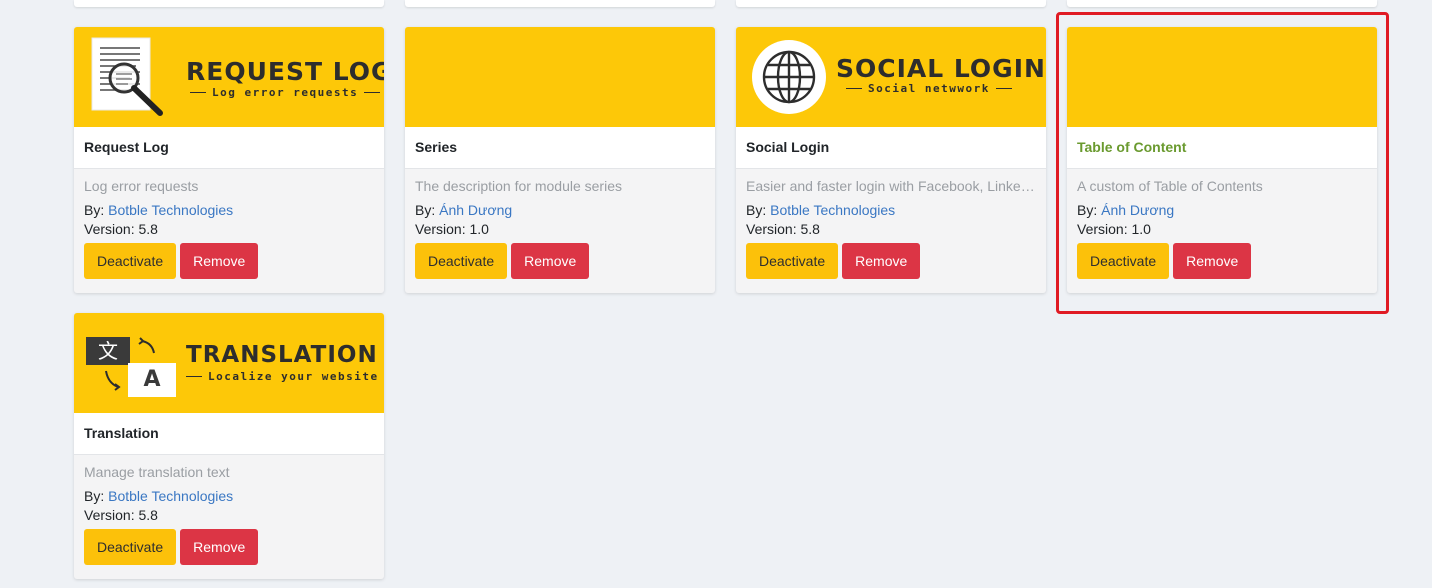  What do you see at coordinates (452, 229) in the screenshot?
I see `plugin-version: Version: 1.0` at bounding box center [452, 229].